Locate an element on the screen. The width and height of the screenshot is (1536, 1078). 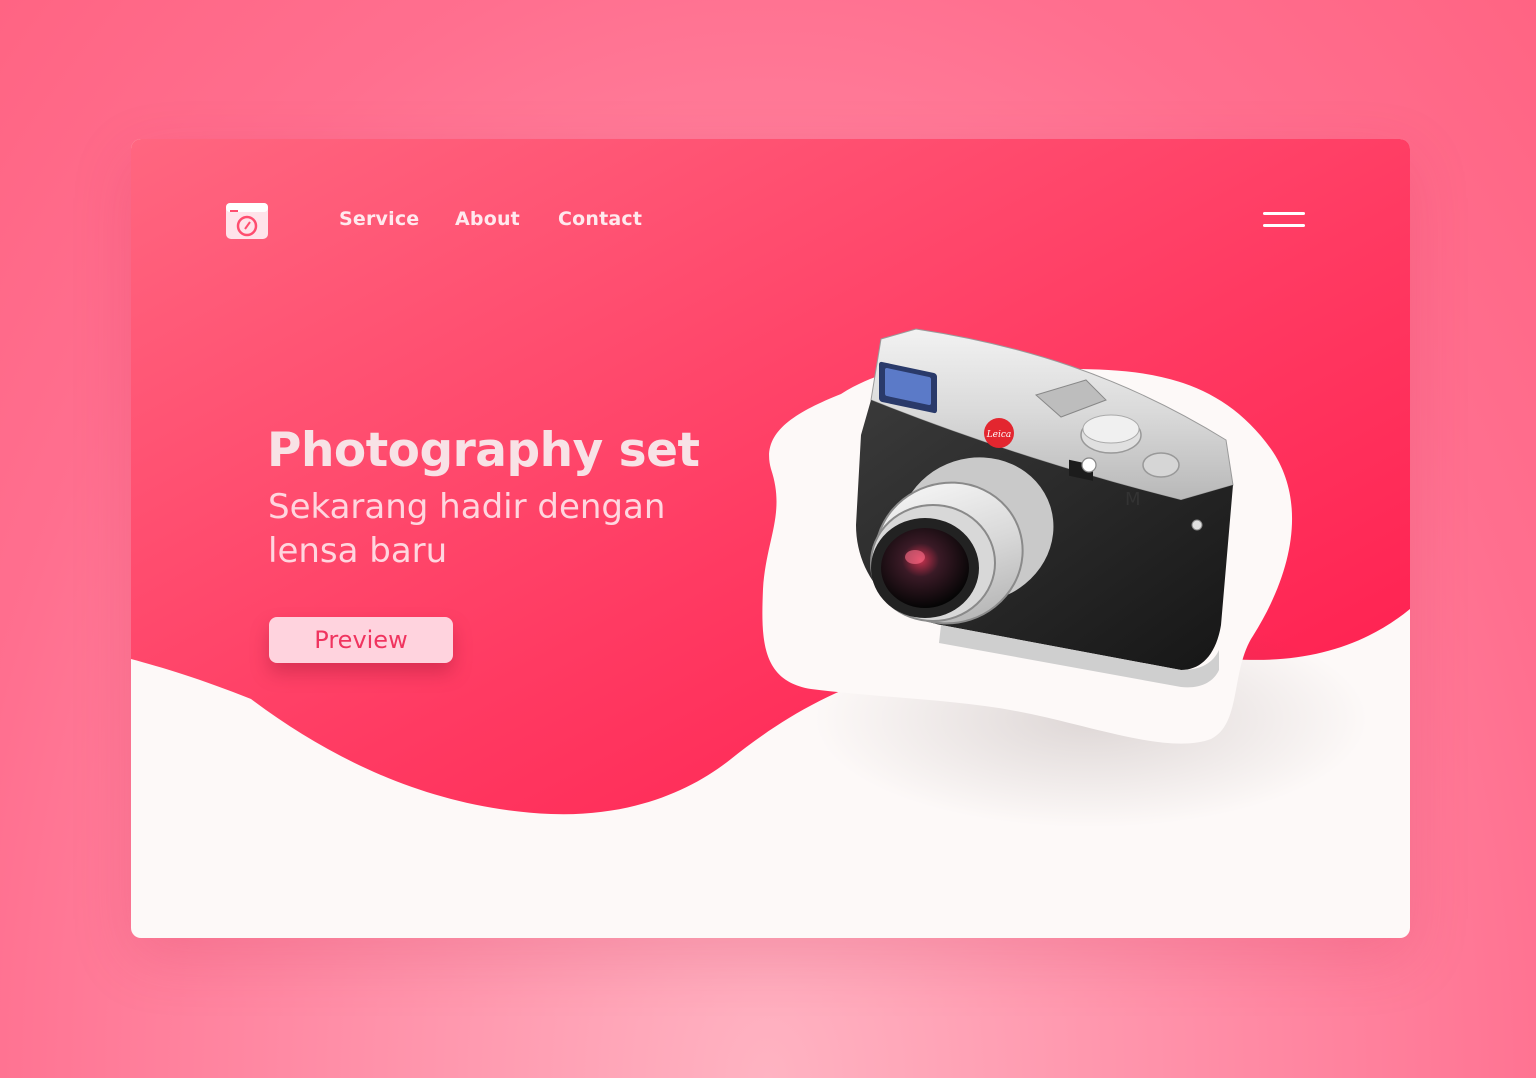
hero-title: Photography set is located at coordinates (483, 450).